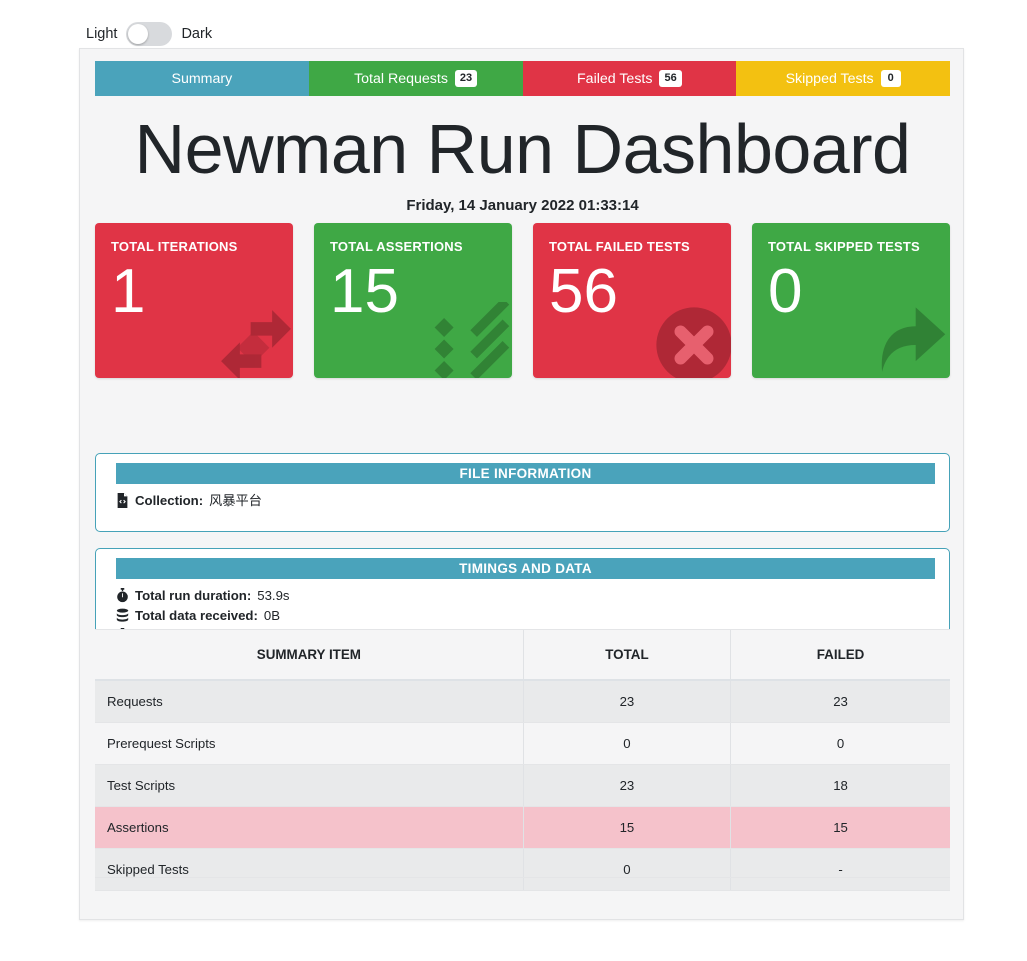 The width and height of the screenshot is (1027, 961). What do you see at coordinates (122, 595) in the screenshot?
I see `stopwatch-icon` at bounding box center [122, 595].